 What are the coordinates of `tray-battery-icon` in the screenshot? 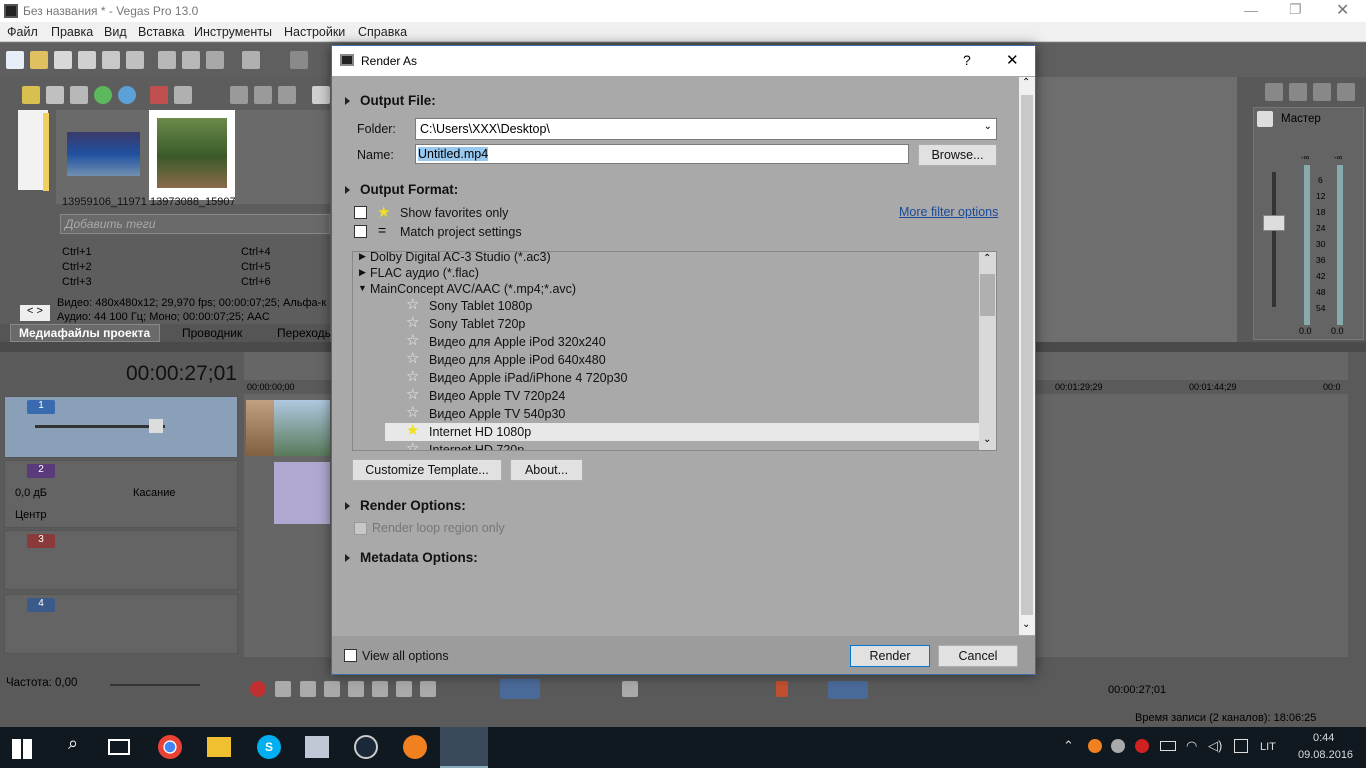 It's located at (1168, 746).